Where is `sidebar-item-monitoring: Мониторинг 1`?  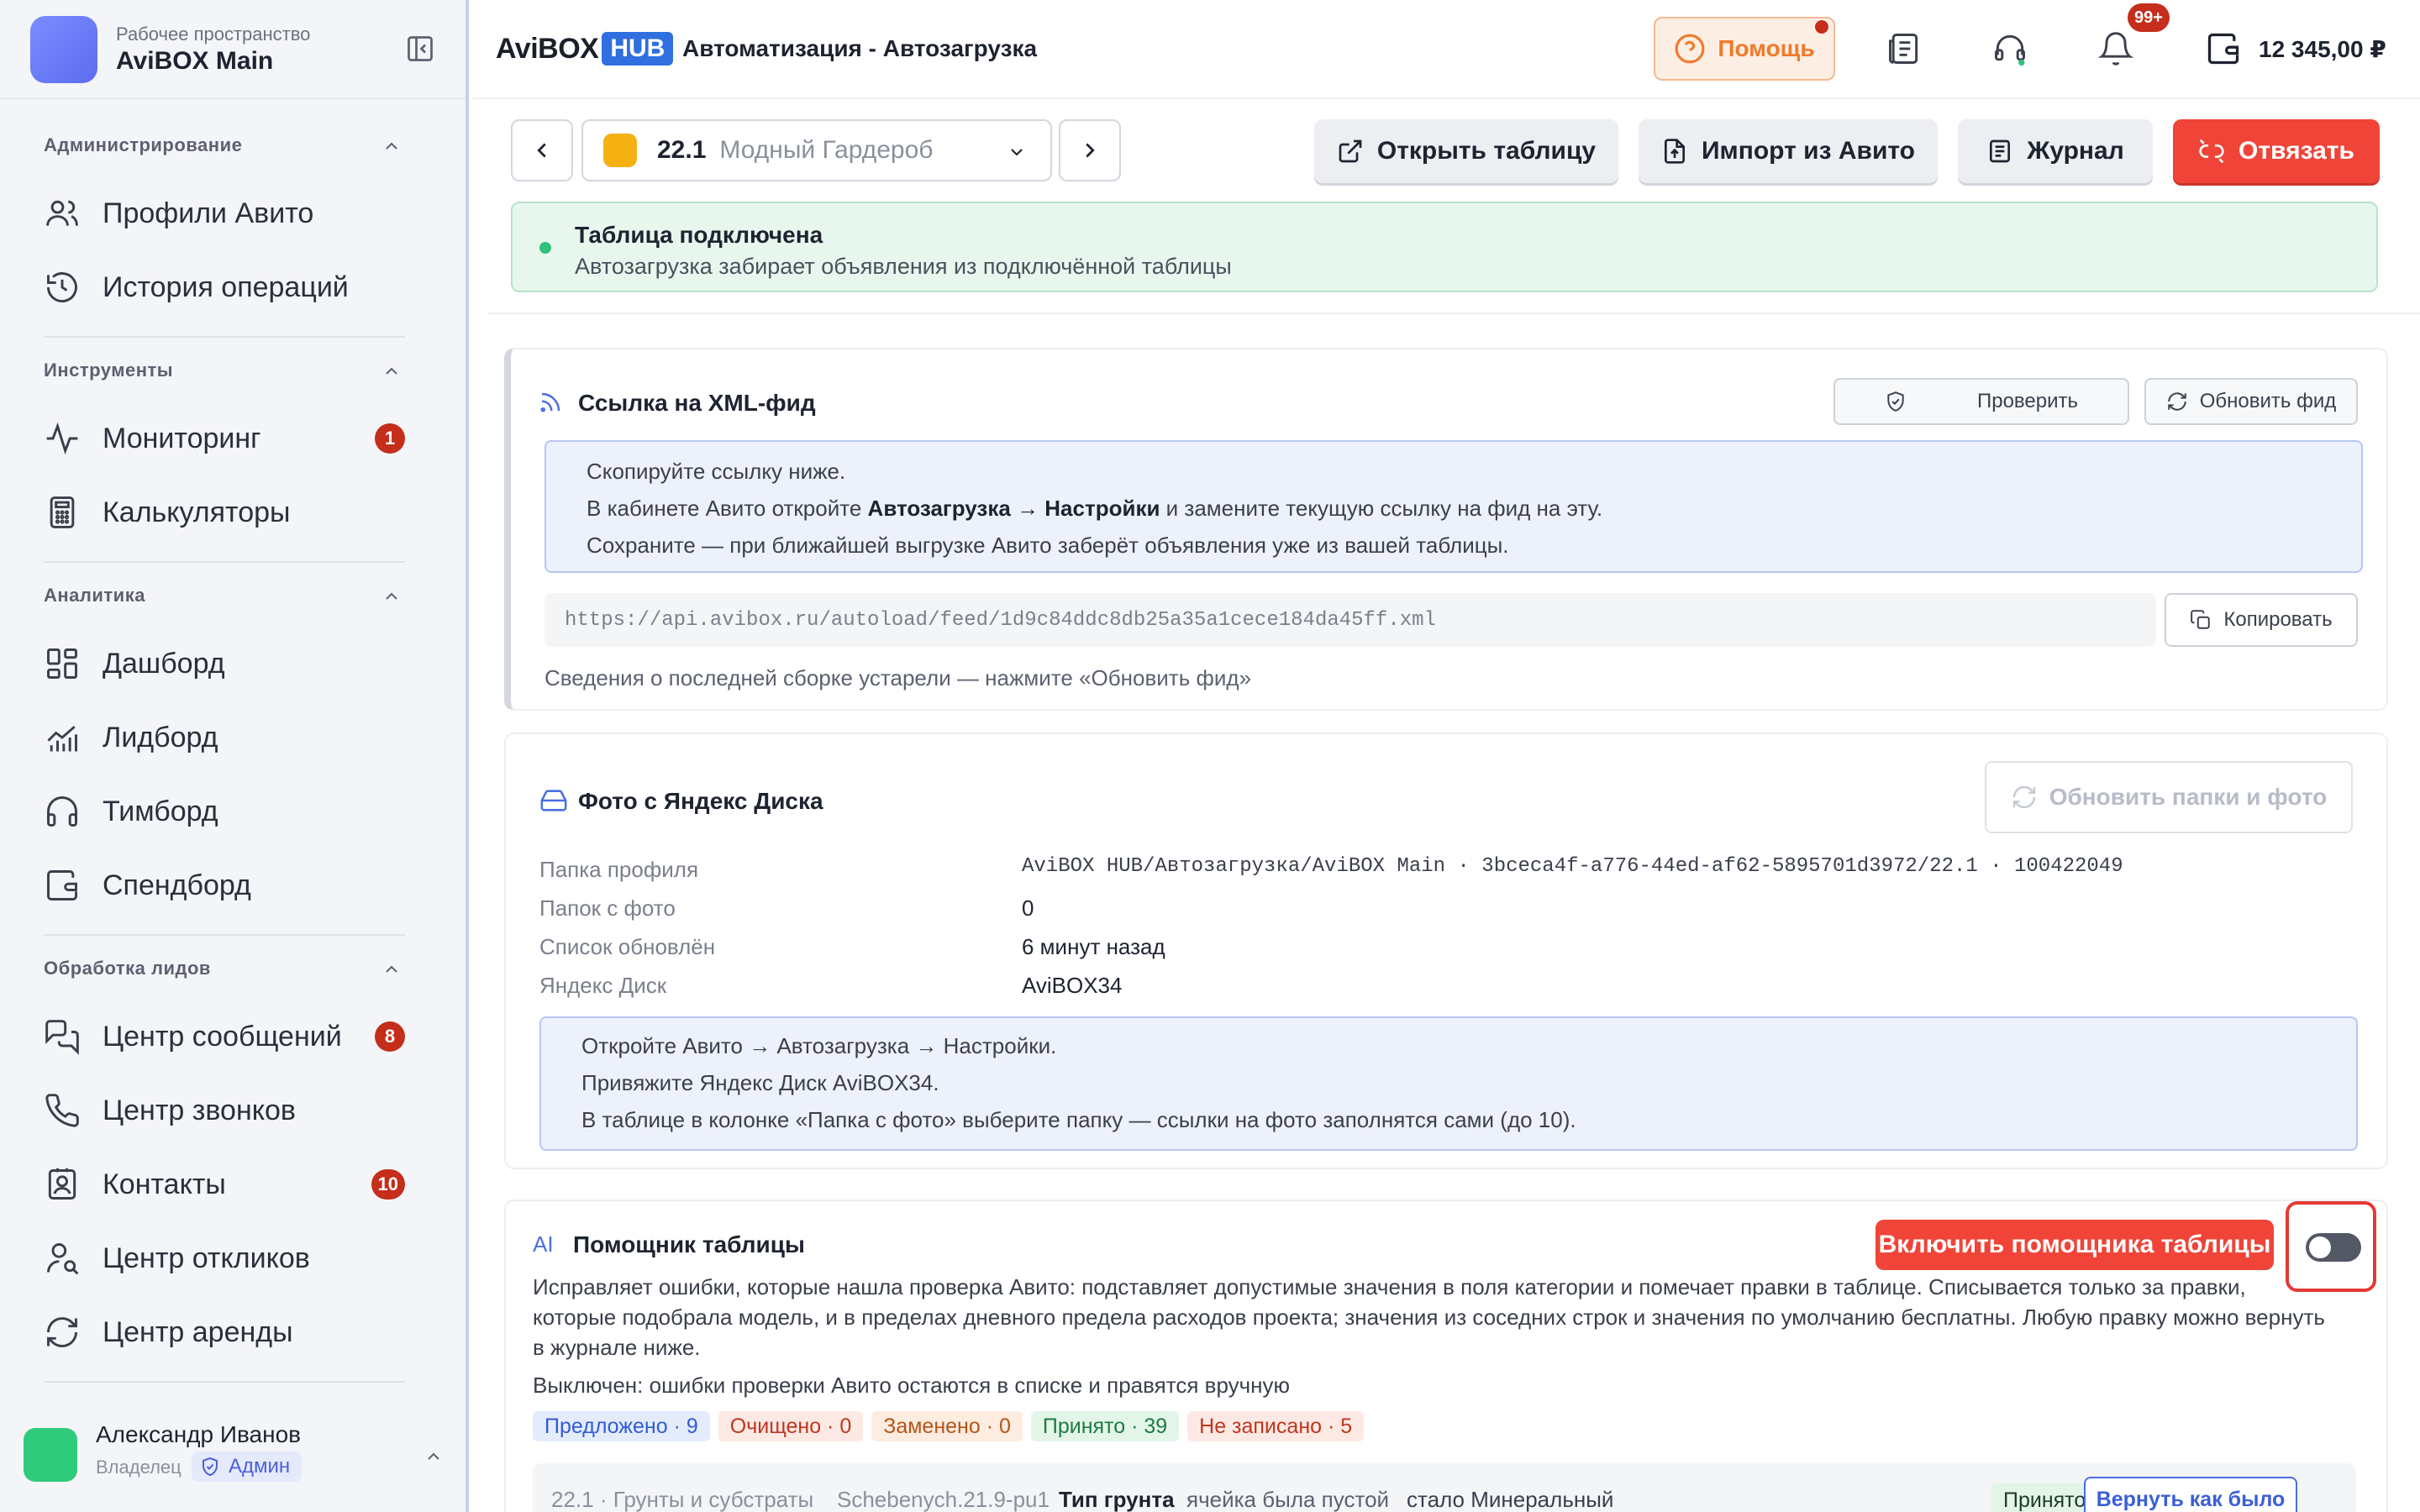 sidebar-item-monitoring: Мониторинг 1 is located at coordinates (228, 438).